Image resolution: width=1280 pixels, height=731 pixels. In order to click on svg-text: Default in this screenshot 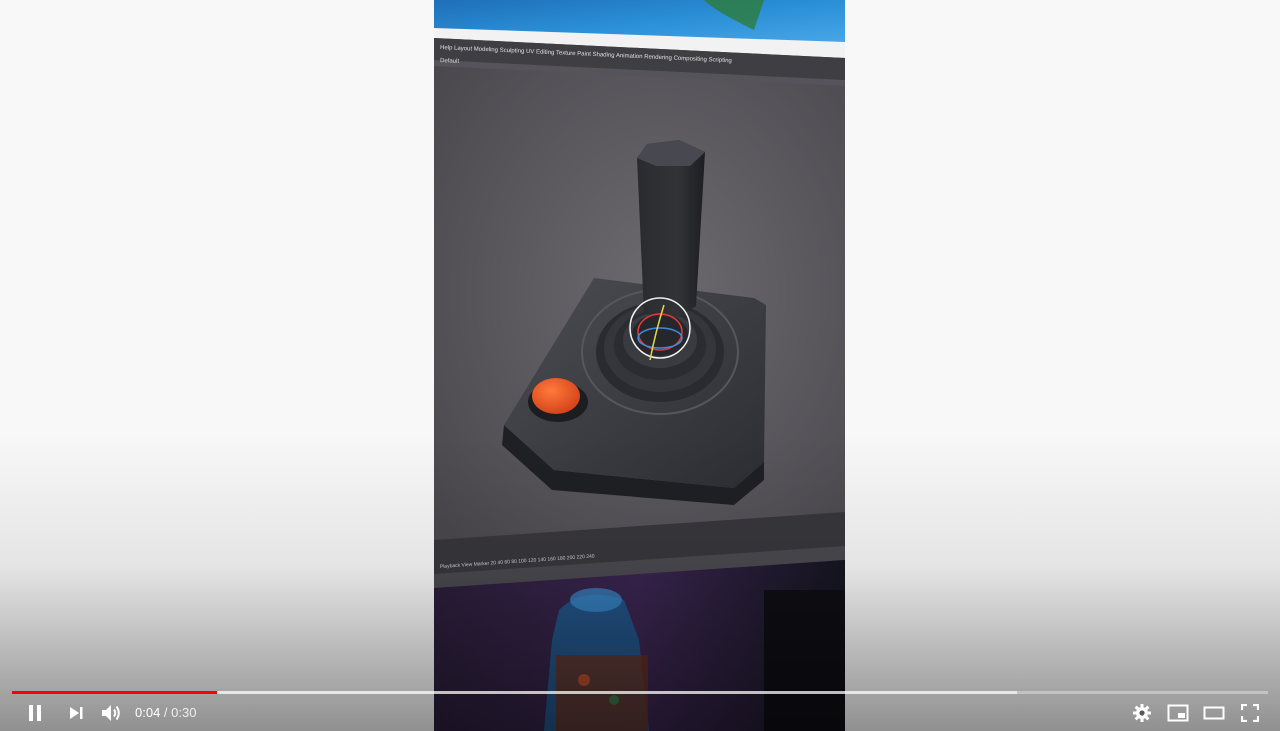, I will do `click(450, 61)`.